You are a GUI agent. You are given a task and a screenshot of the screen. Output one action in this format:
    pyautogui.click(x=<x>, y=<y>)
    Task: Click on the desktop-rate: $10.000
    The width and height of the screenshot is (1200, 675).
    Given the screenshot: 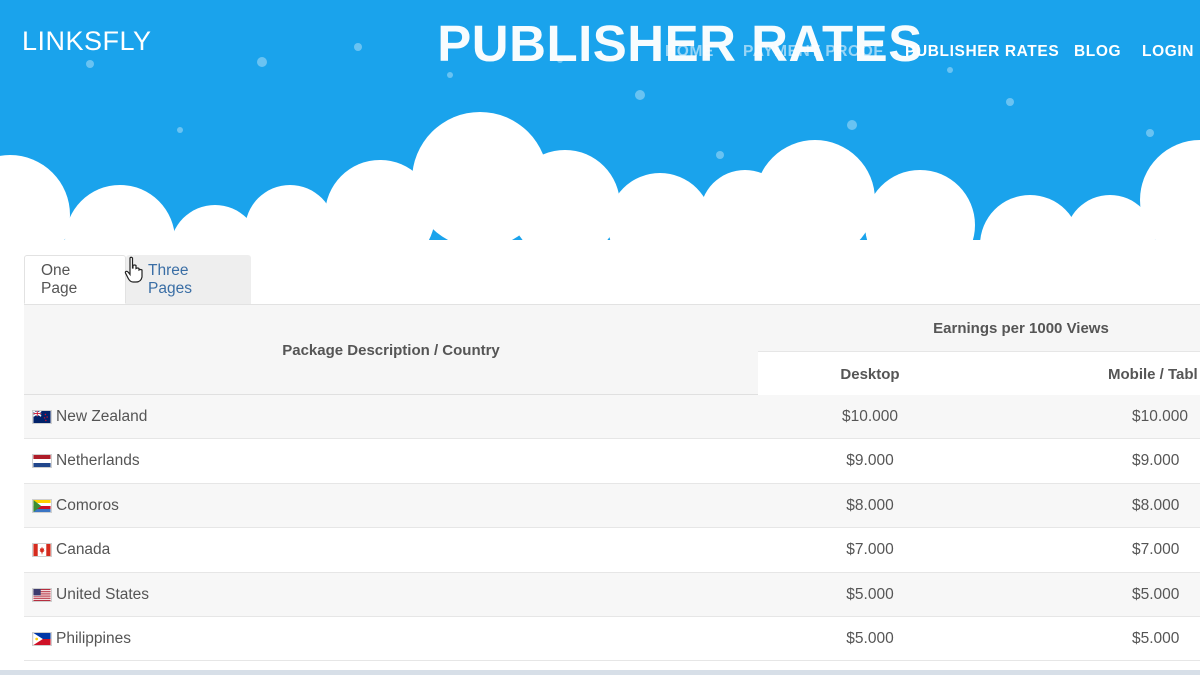 What is the action you would take?
    pyautogui.click(x=870, y=416)
    